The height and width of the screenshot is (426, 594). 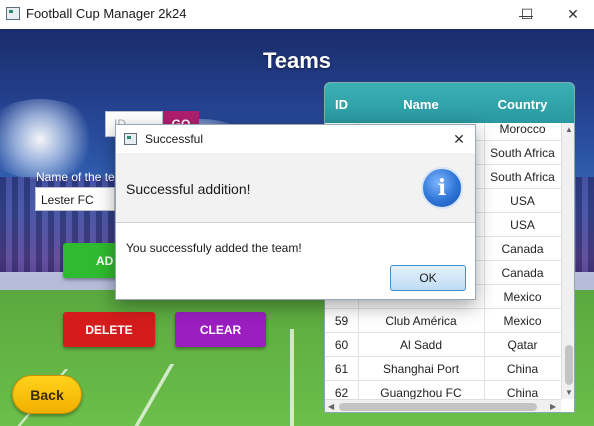 What do you see at coordinates (292, 377) in the screenshot?
I see `pitch-line` at bounding box center [292, 377].